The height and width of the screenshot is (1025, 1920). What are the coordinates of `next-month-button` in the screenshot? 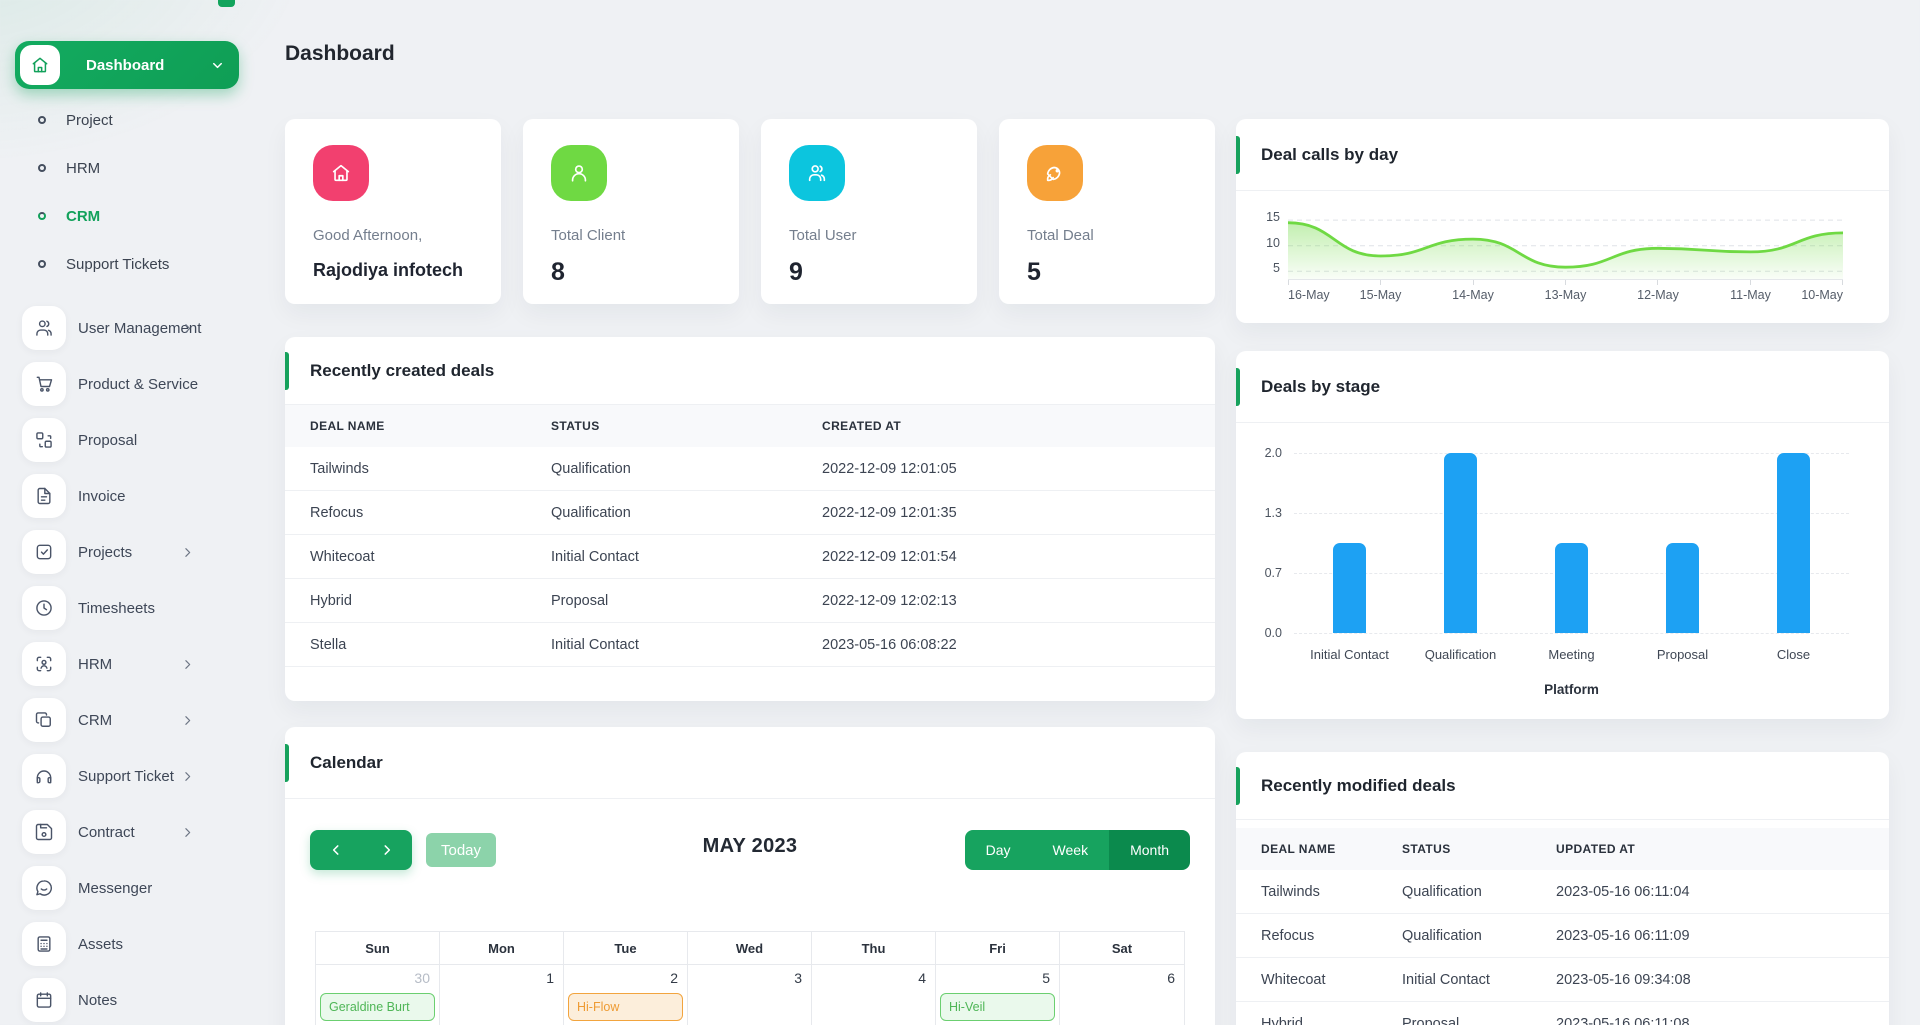 It's located at (386, 850).